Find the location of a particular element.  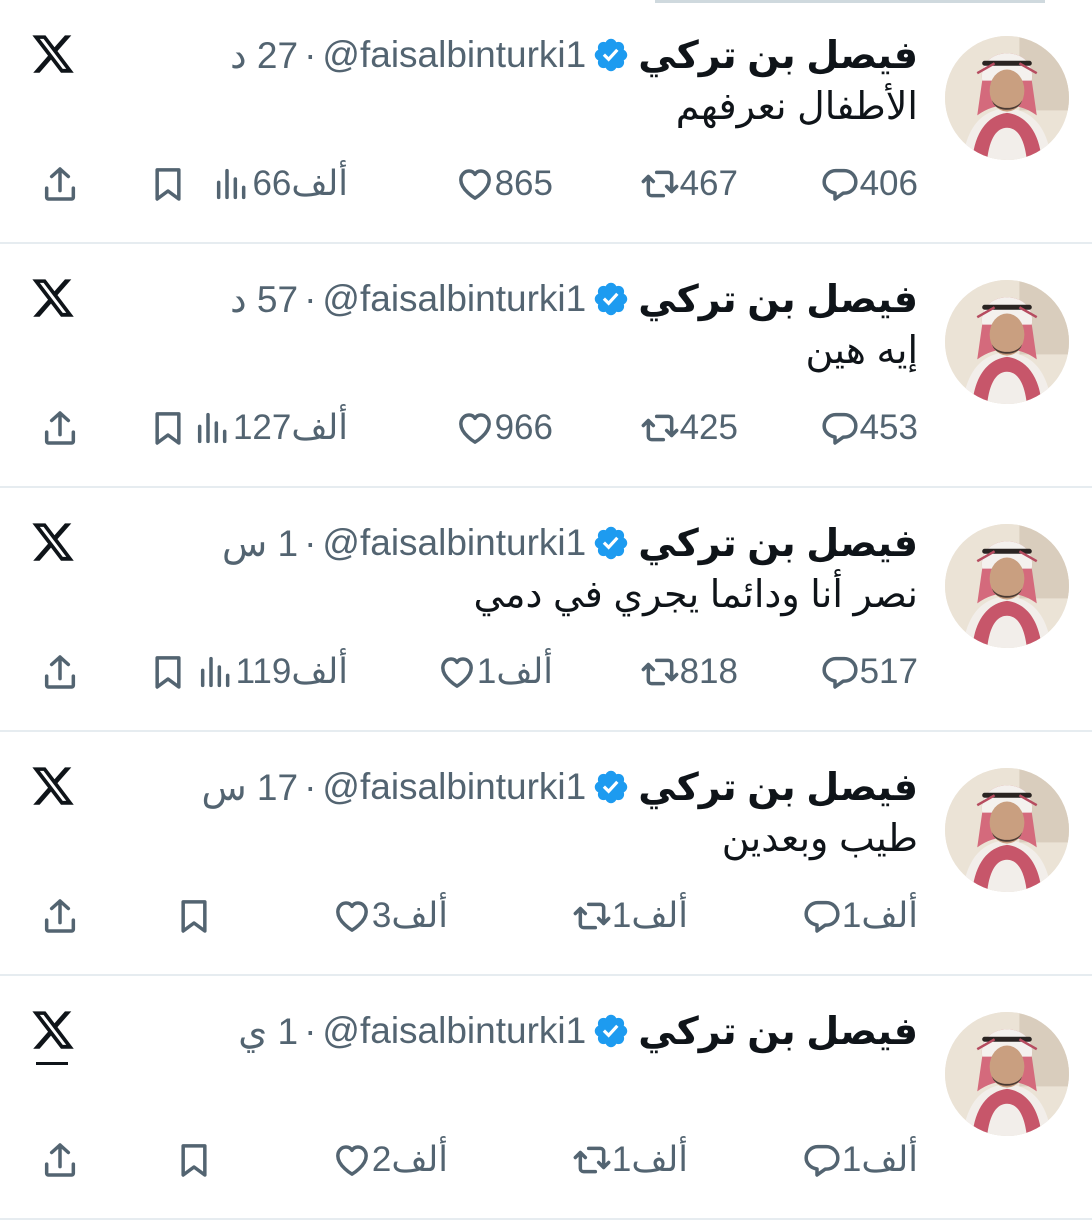

reply-button: 406 is located at coordinates (866, 184).